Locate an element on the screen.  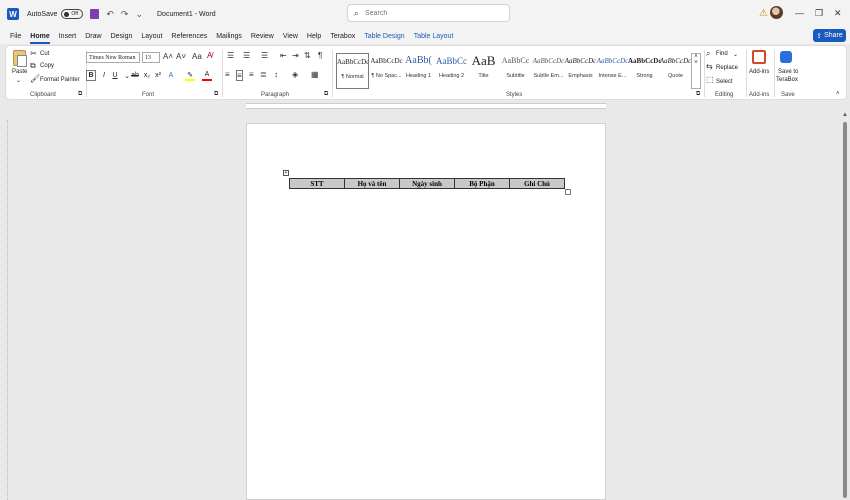
change-case-icon: Aa is located at coordinates (197, 56).